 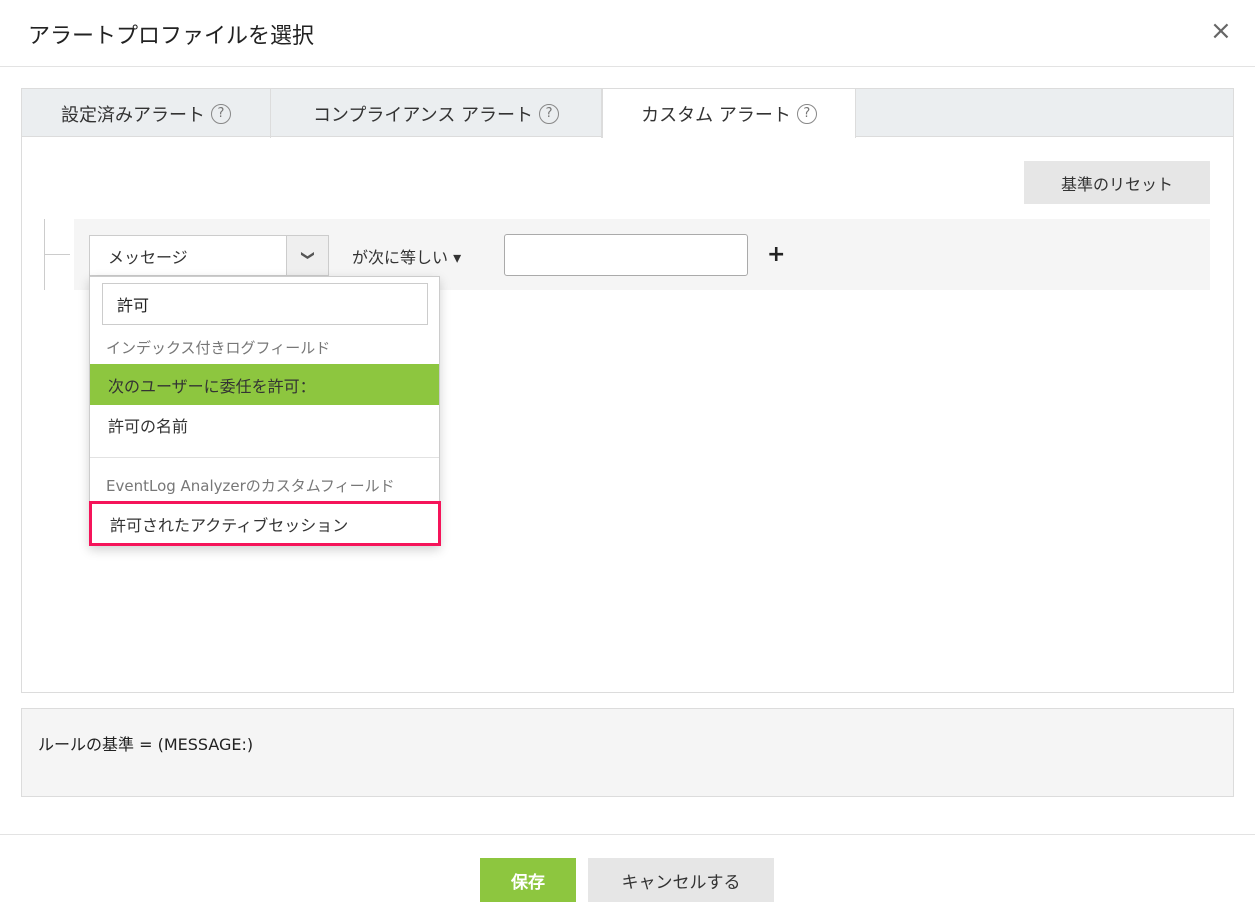 I want to click on cancel-button: キャンセルする, so click(x=681, y=880).